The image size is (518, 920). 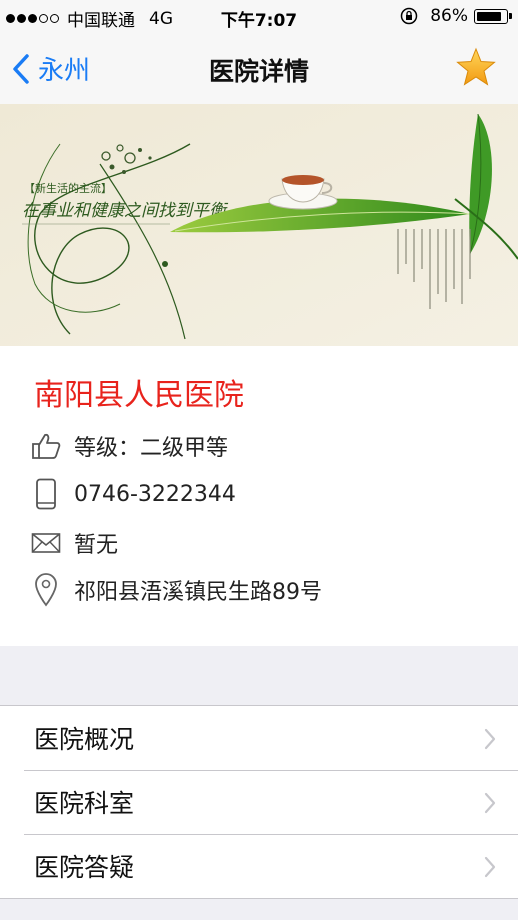 I want to click on address-text: 祁阳县浯溪镇民生路89号, so click(x=198, y=592).